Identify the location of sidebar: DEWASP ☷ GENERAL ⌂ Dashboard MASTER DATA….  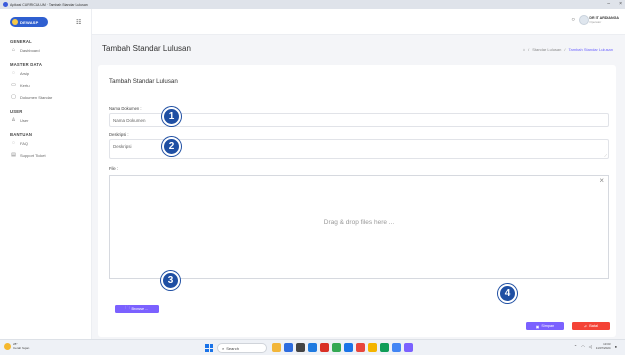
(46, 174).